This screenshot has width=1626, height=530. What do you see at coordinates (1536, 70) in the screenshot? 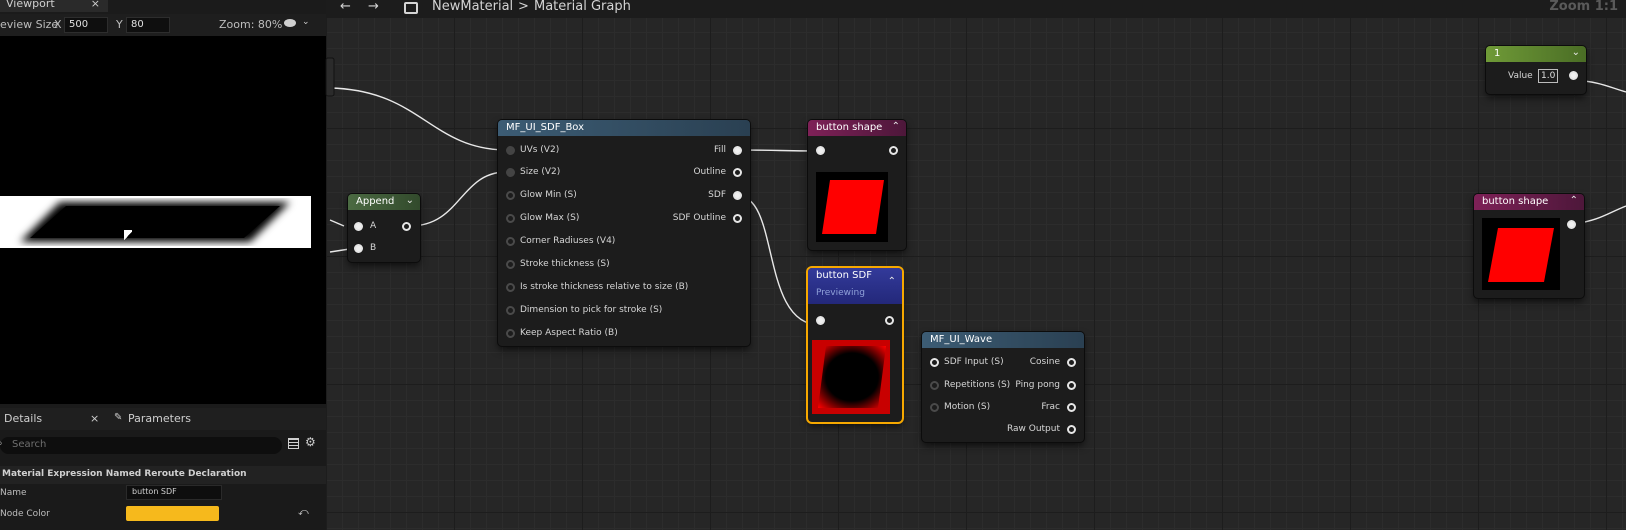
I see `constant-node: 1 ⌄ Value 1.0` at bounding box center [1536, 70].